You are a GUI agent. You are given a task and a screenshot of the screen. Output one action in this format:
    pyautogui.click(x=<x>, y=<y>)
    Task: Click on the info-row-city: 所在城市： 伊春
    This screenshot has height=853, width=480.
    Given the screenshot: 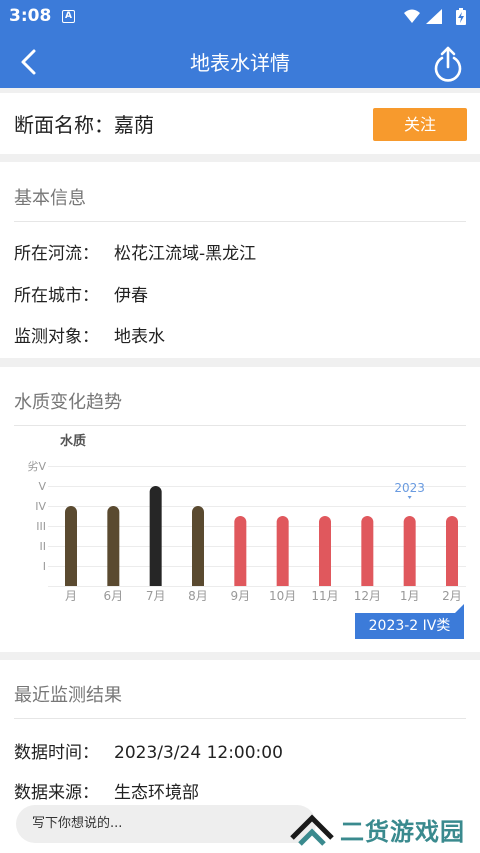 What is the action you would take?
    pyautogui.click(x=81, y=293)
    